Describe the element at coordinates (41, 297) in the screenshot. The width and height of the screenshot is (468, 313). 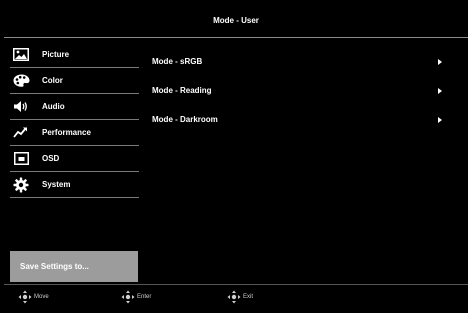
I see `hint-label: Move` at that location.